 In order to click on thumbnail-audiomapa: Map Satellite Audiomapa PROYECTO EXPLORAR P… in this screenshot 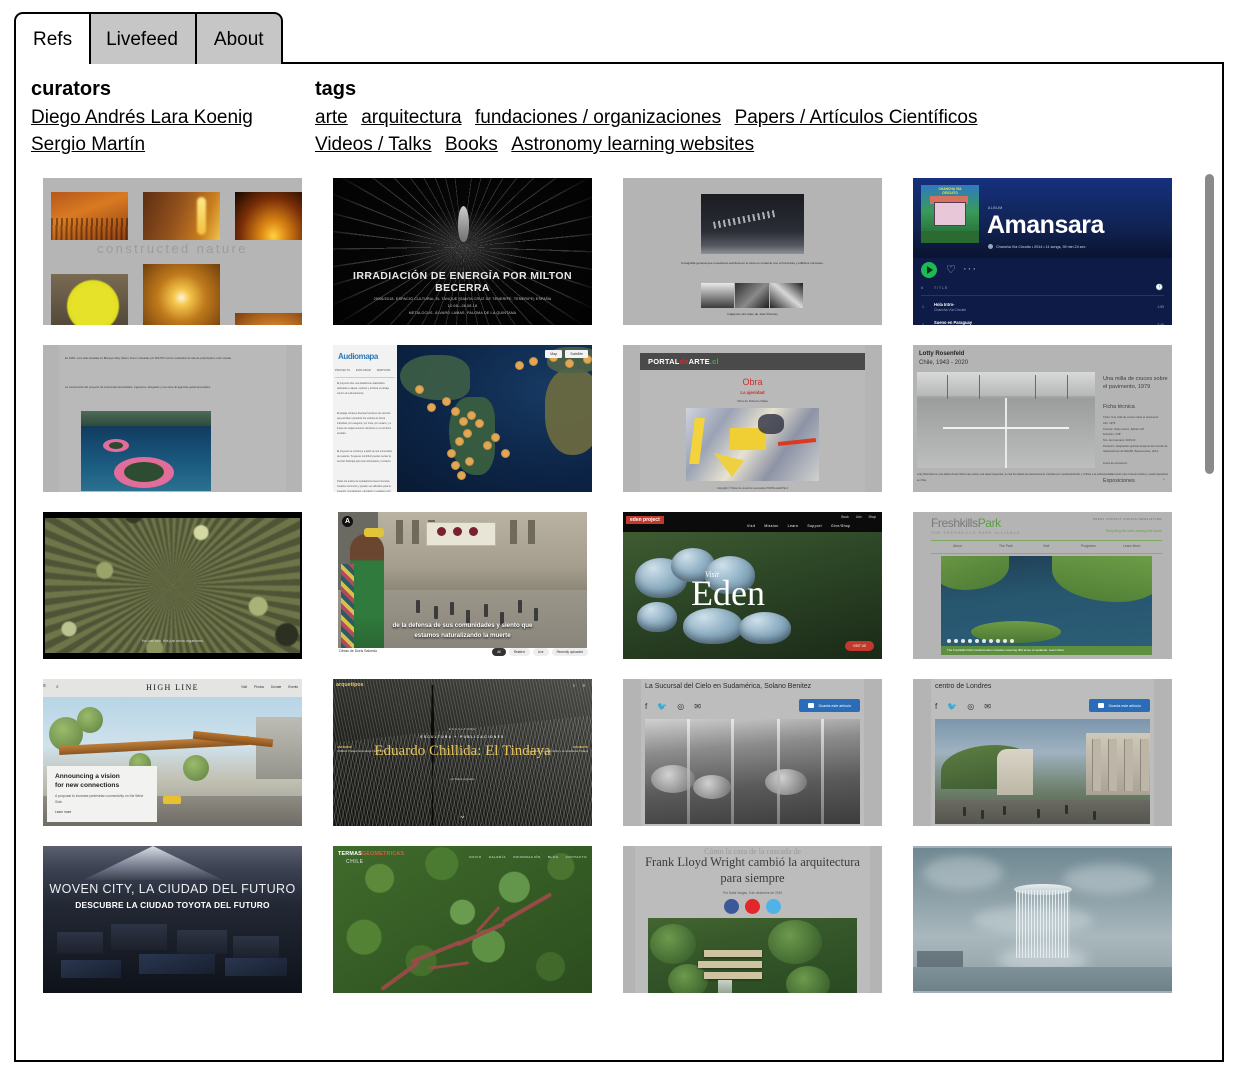, I will do `click(462, 418)`.